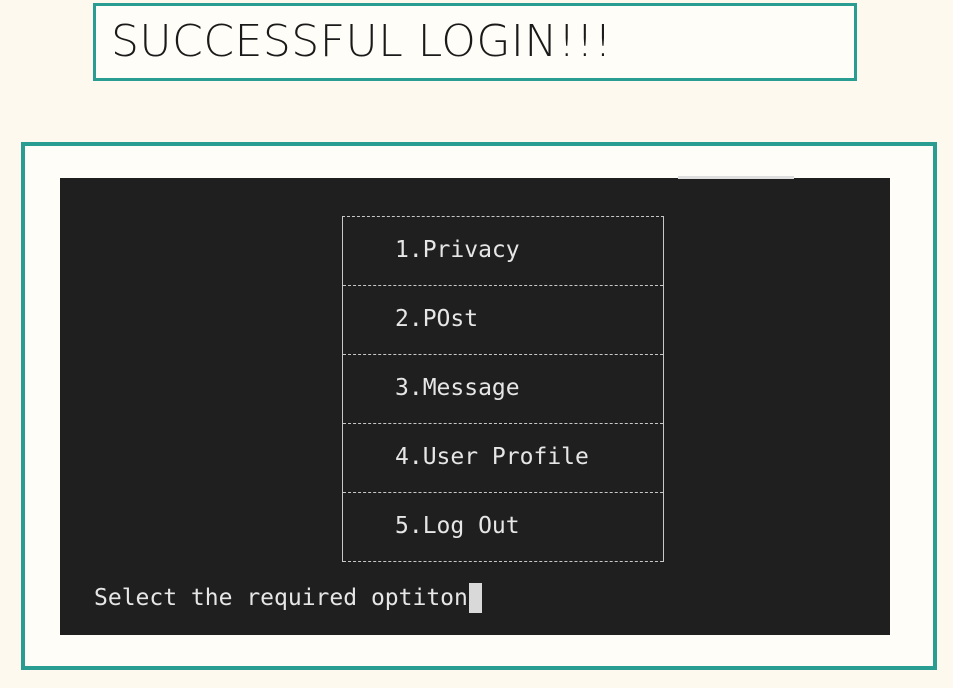 The image size is (953, 688). Describe the element at coordinates (503, 320) in the screenshot. I see `menu-item-post: 2.POst` at that location.